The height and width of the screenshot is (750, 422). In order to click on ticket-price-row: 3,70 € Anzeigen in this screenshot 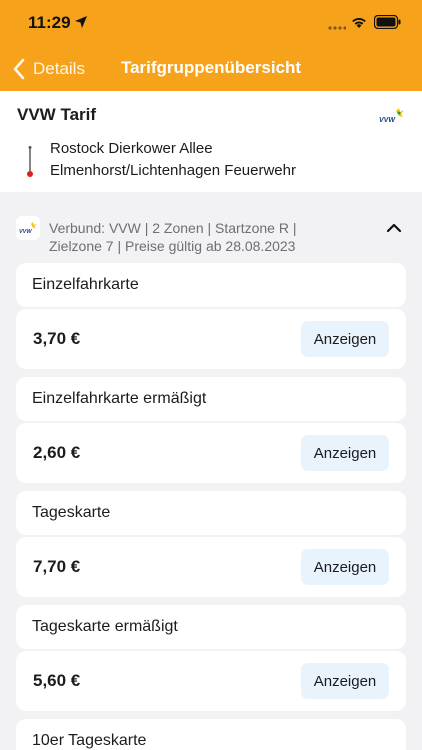, I will do `click(211, 339)`.